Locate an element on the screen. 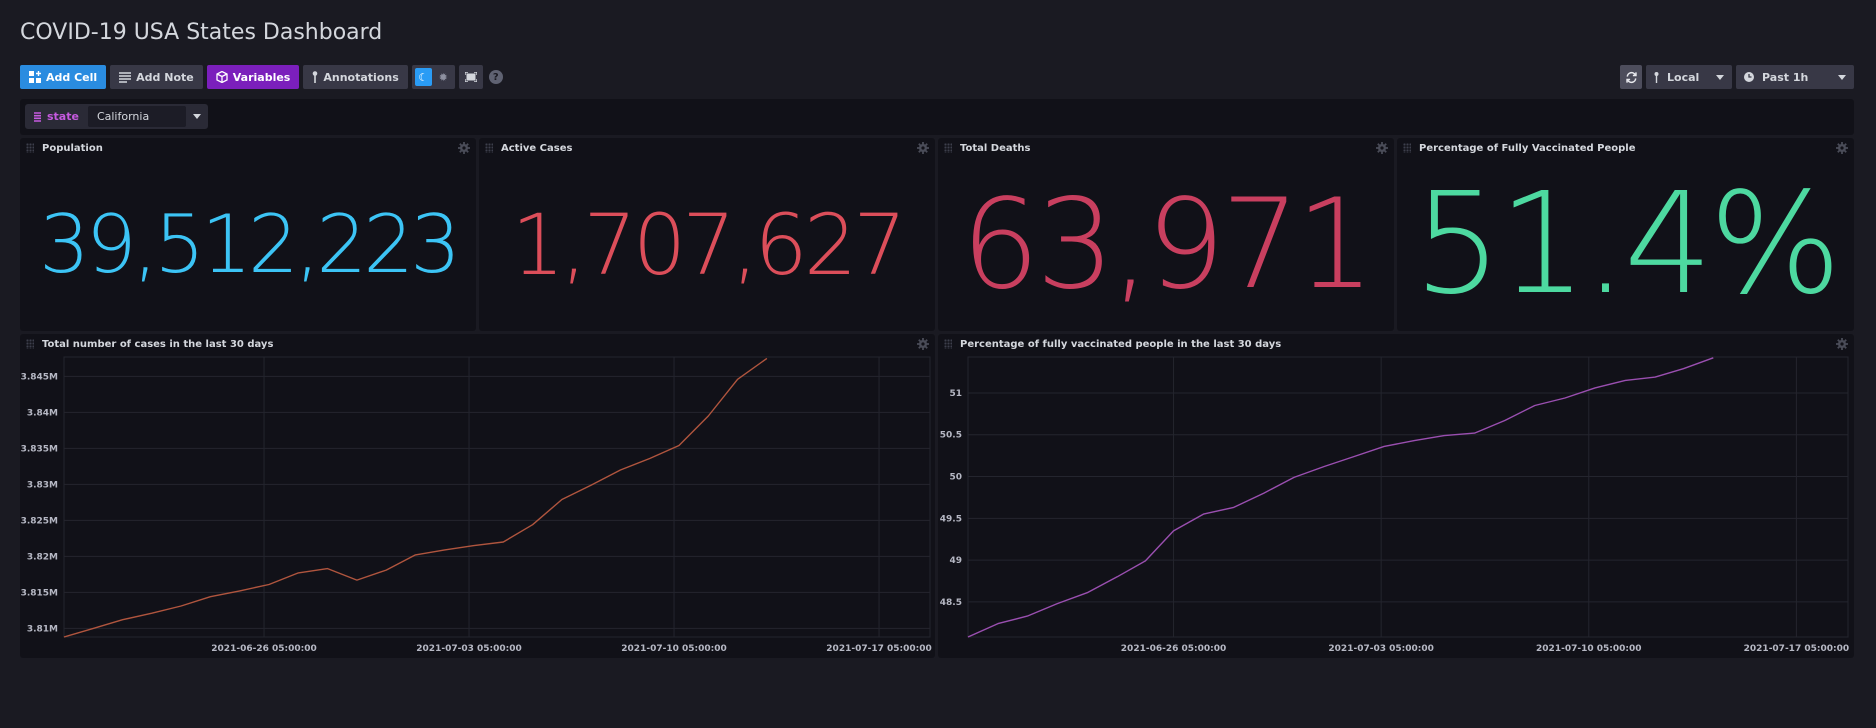  refresh-button is located at coordinates (1631, 77).